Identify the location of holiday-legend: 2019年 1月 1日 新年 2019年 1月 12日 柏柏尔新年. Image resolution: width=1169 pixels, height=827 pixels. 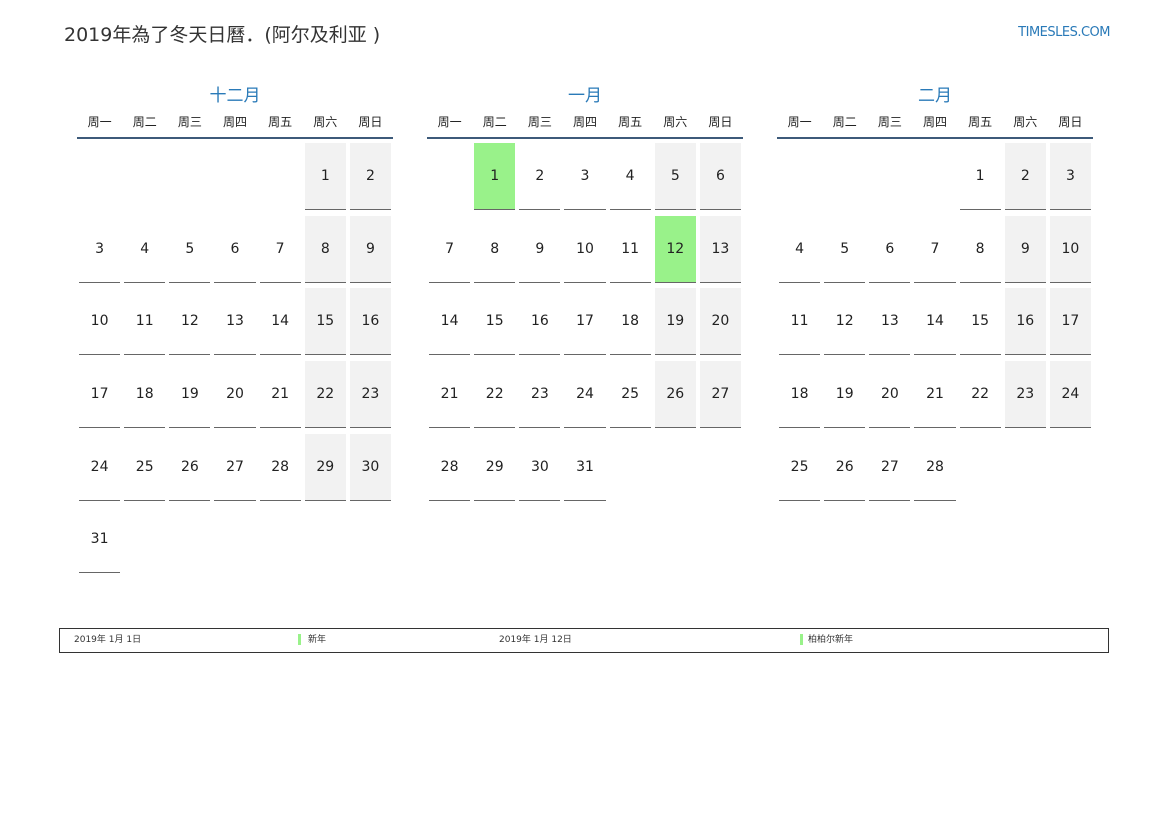
(584, 640).